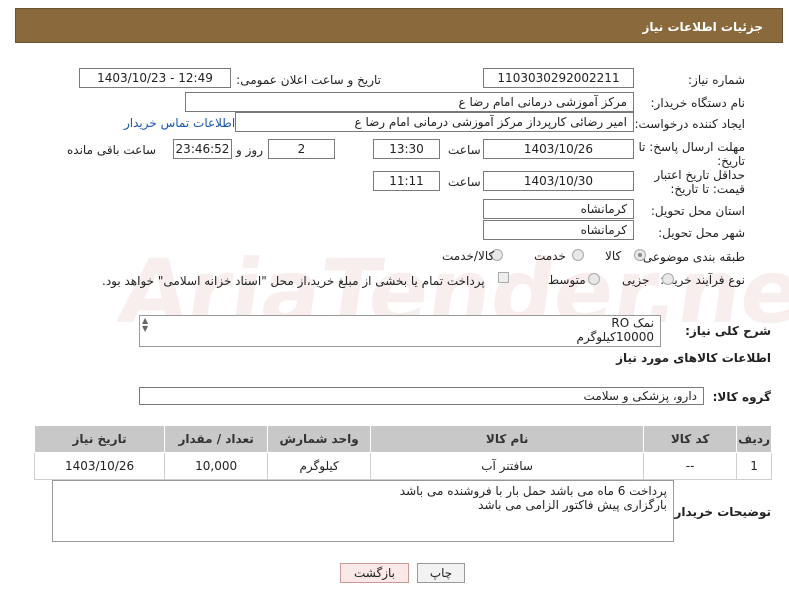  Describe the element at coordinates (464, 182) in the screenshot. I see `validity-time-label: ساعت` at that location.